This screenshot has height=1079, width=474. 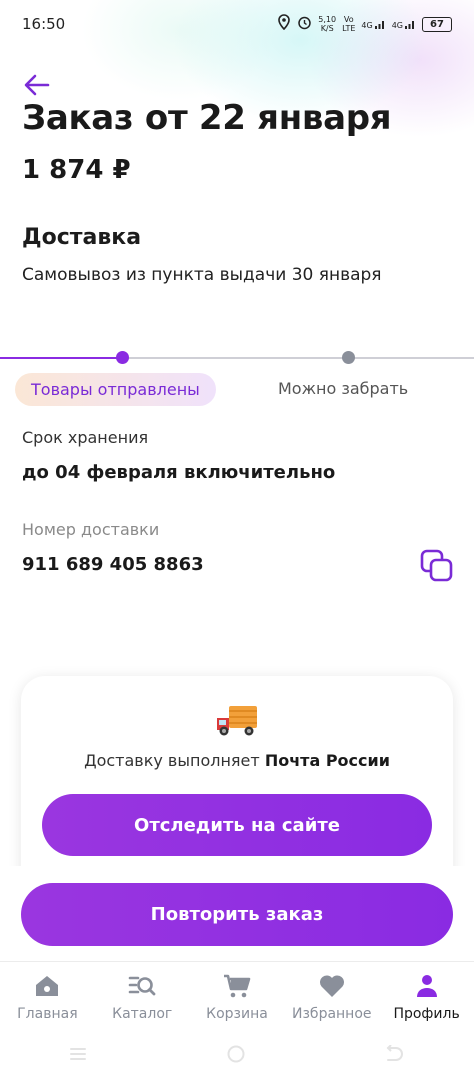 I want to click on delivery-subtitle: Самовывоз из пункта выдачи 30 января, so click(x=202, y=275).